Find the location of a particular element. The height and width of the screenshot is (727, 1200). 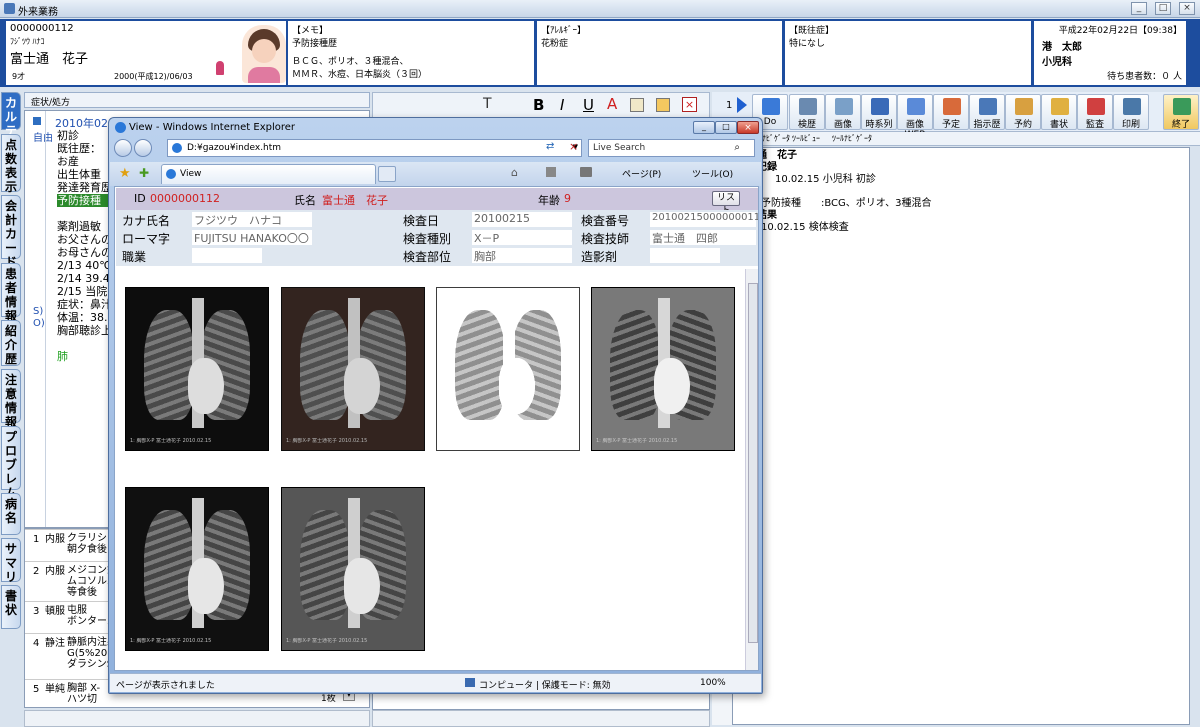

toolbar-button-4: 画像WEB is located at coordinates (915, 117).